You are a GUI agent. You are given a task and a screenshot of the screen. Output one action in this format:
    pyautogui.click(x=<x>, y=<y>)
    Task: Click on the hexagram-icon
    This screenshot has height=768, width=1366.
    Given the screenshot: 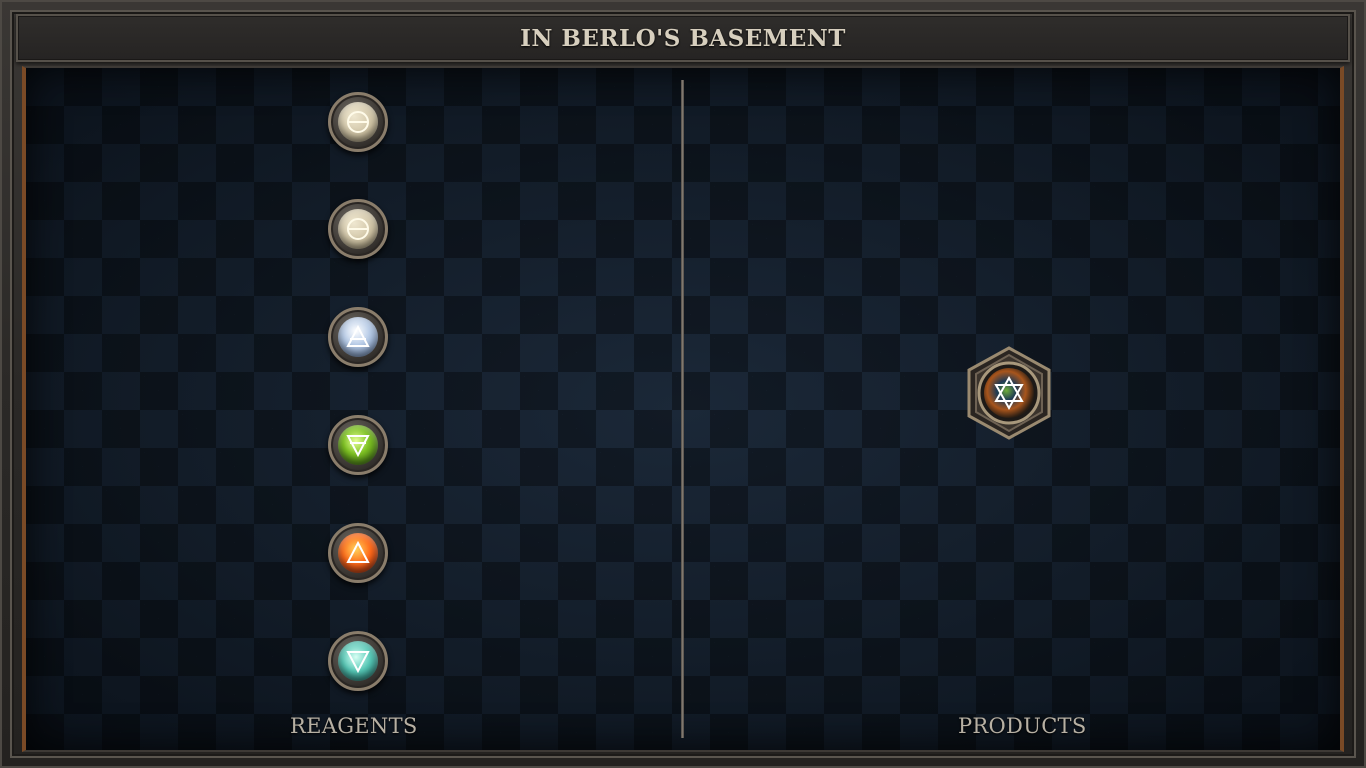 What is the action you would take?
    pyautogui.click(x=1009, y=393)
    